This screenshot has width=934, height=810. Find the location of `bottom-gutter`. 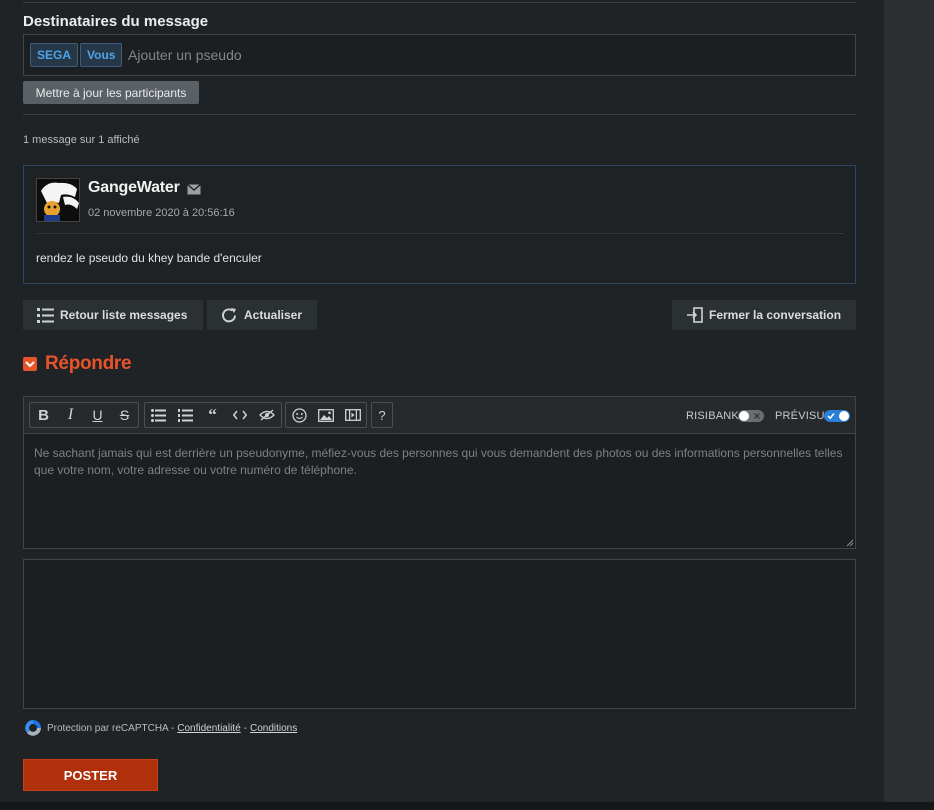

bottom-gutter is located at coordinates (467, 806).